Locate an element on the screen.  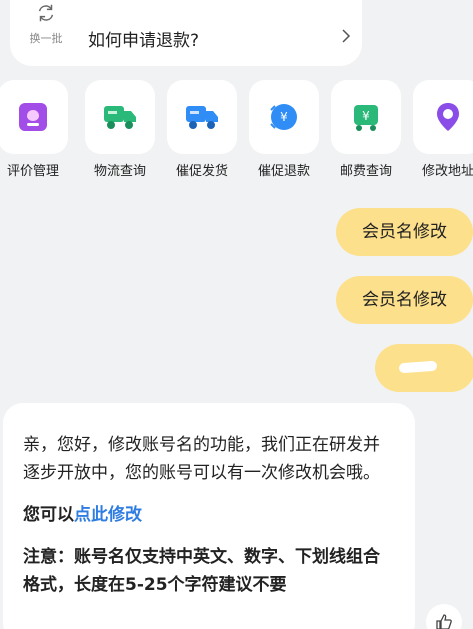
service-review: 评价管理 is located at coordinates (35, 129).